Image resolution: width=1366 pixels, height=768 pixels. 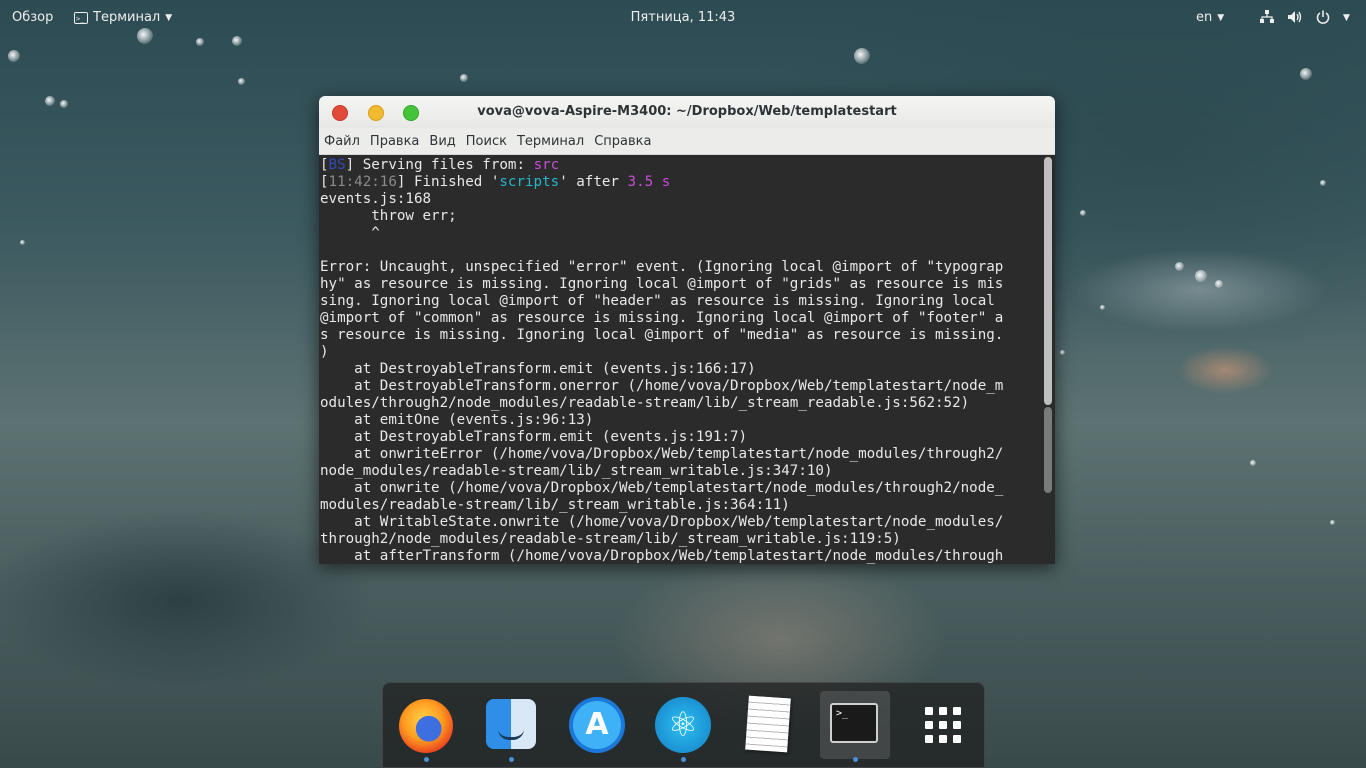 I want to click on menu-view: Вид, so click(x=442, y=141).